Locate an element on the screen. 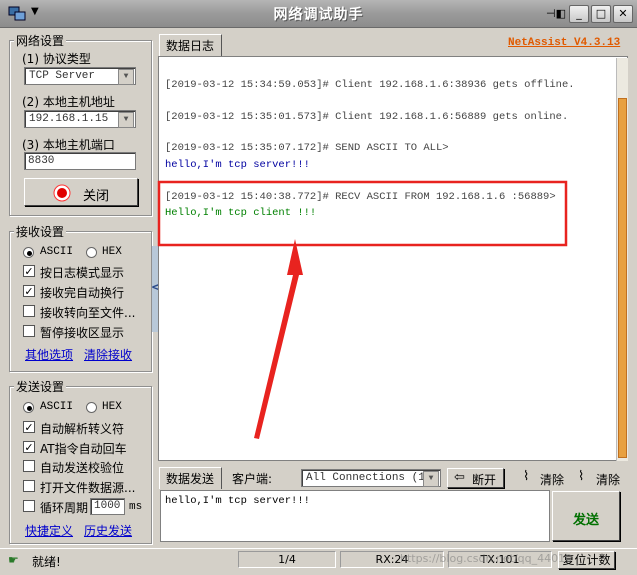 The image size is (637, 575). receive-hex-label: HEX is located at coordinates (112, 252).